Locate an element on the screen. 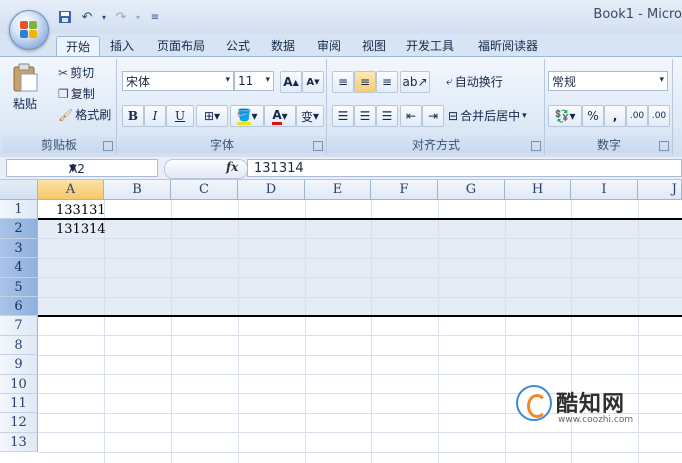  underline-button: U is located at coordinates (180, 116).